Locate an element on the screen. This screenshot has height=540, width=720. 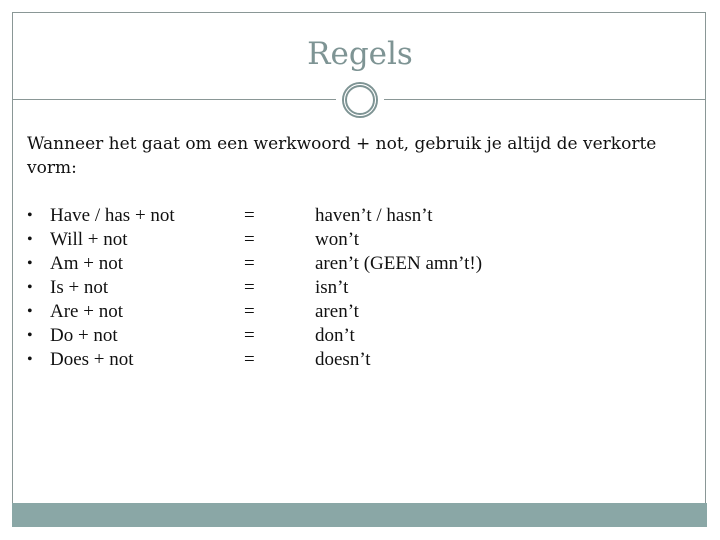
rule-verb: Will + not is located at coordinates (89, 239).